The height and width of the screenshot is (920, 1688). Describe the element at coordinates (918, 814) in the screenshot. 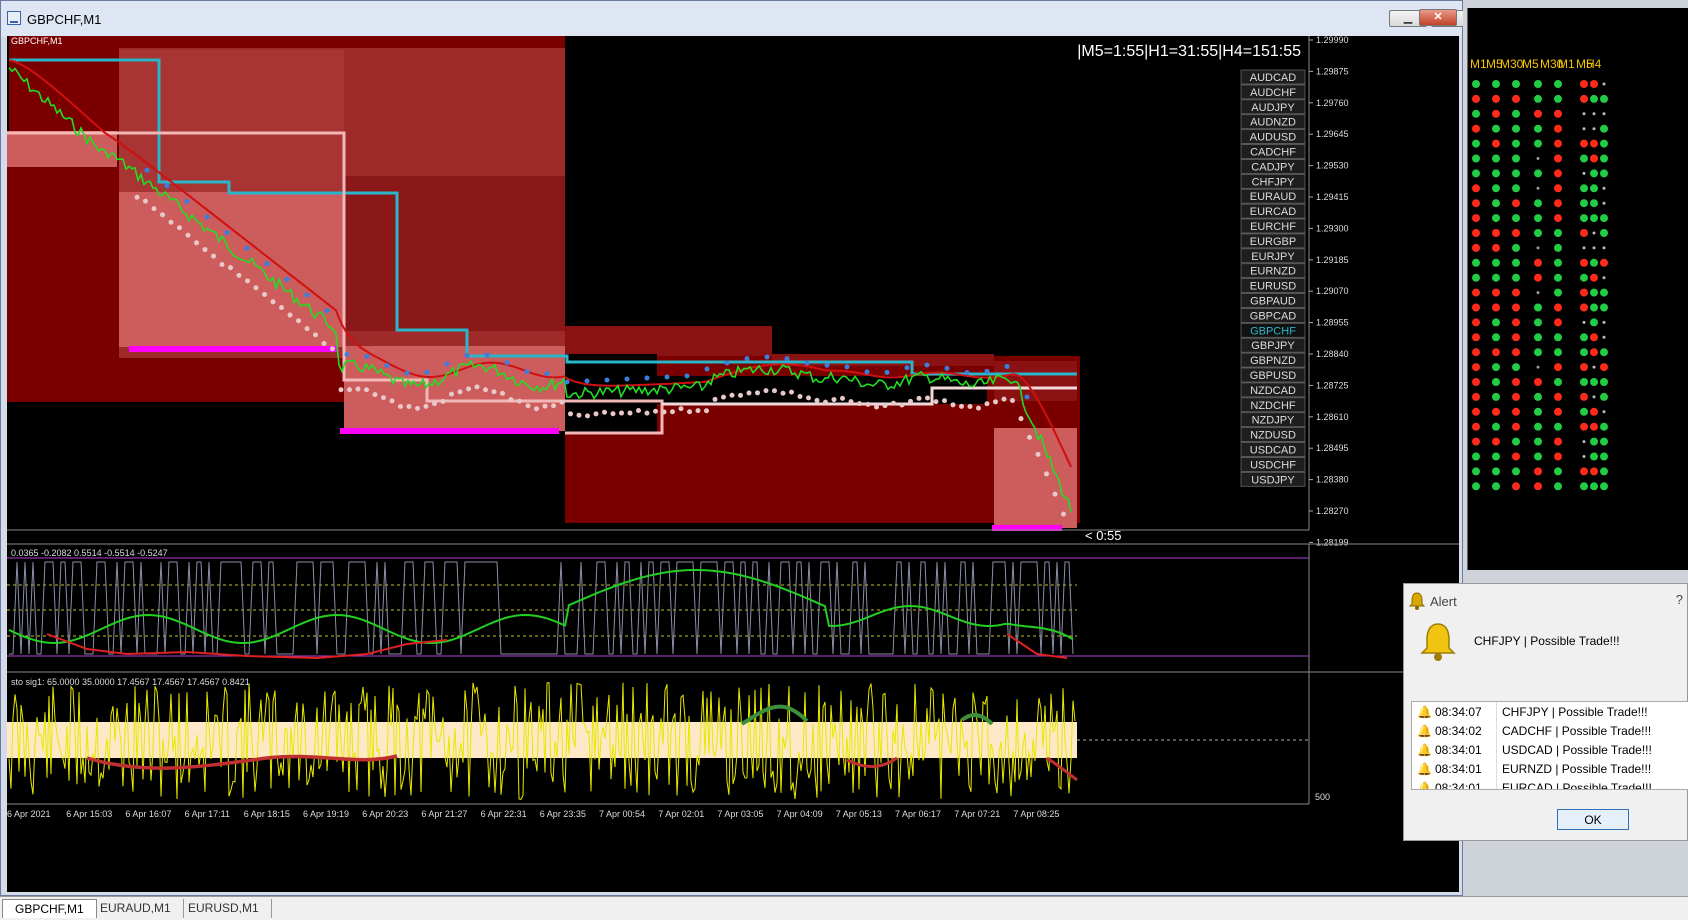

I see `time-tick-label: 7 Apr 06:17` at that location.